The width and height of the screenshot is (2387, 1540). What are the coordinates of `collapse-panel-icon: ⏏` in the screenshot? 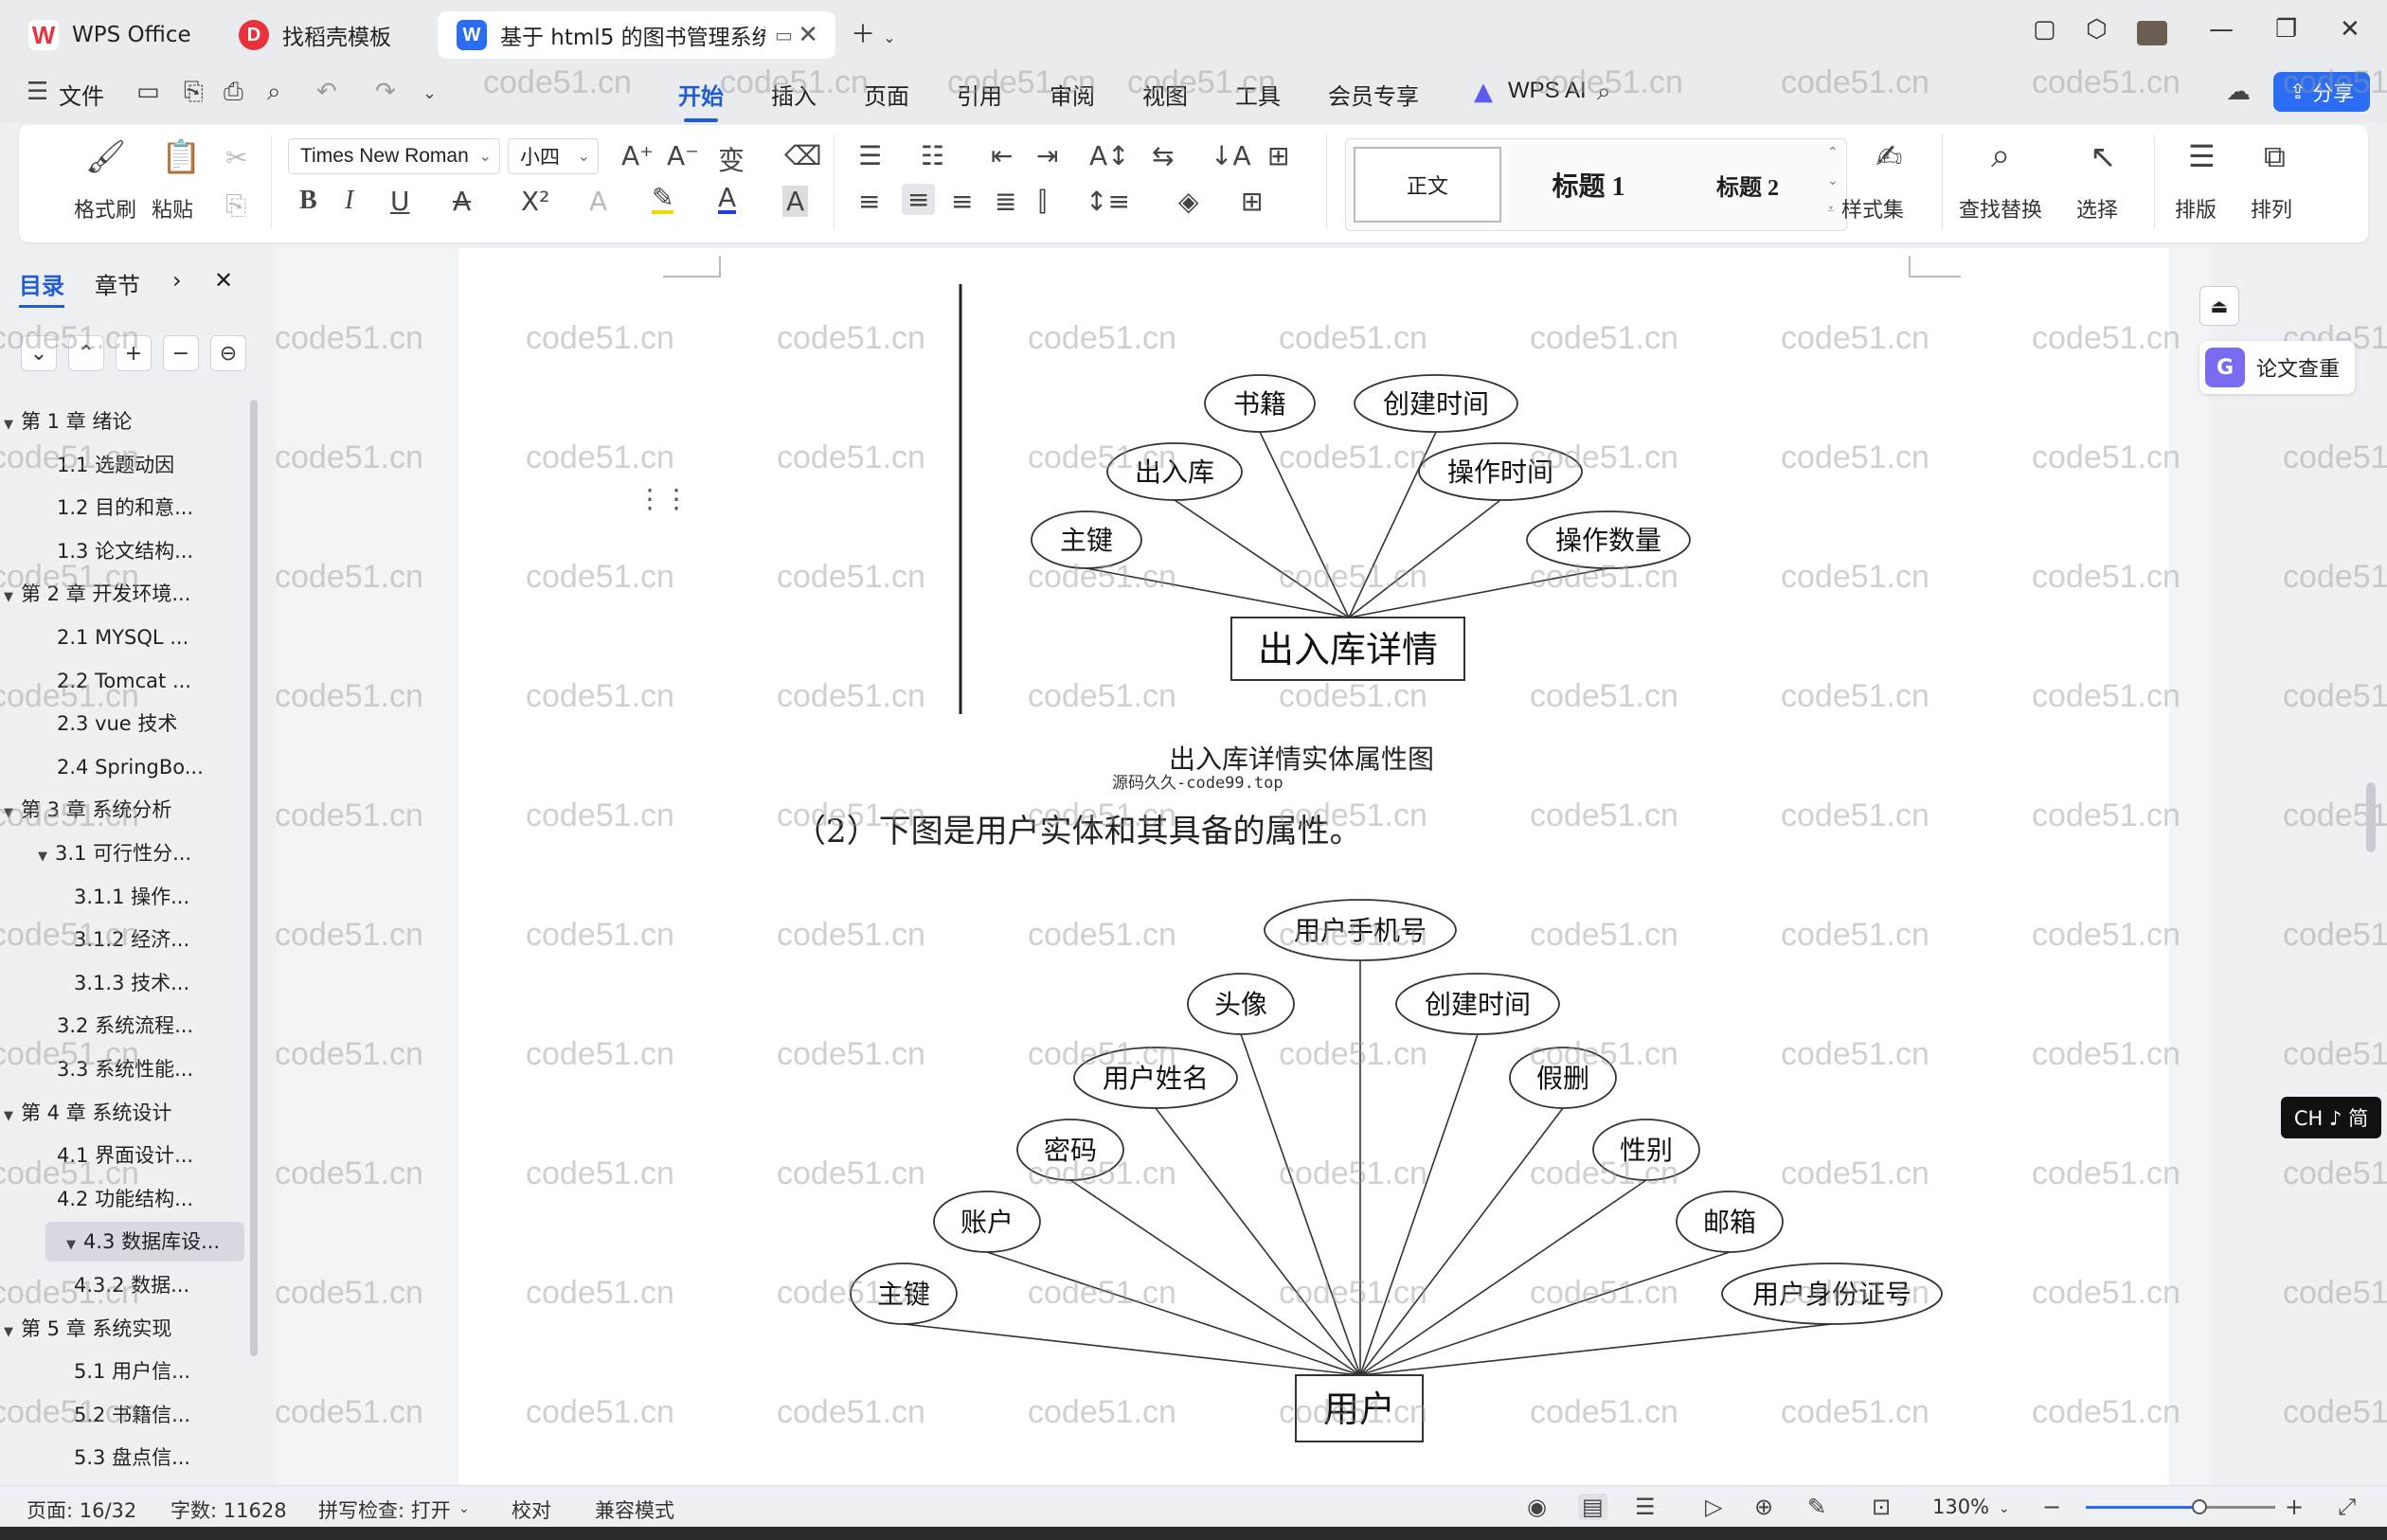 It's located at (2219, 306).